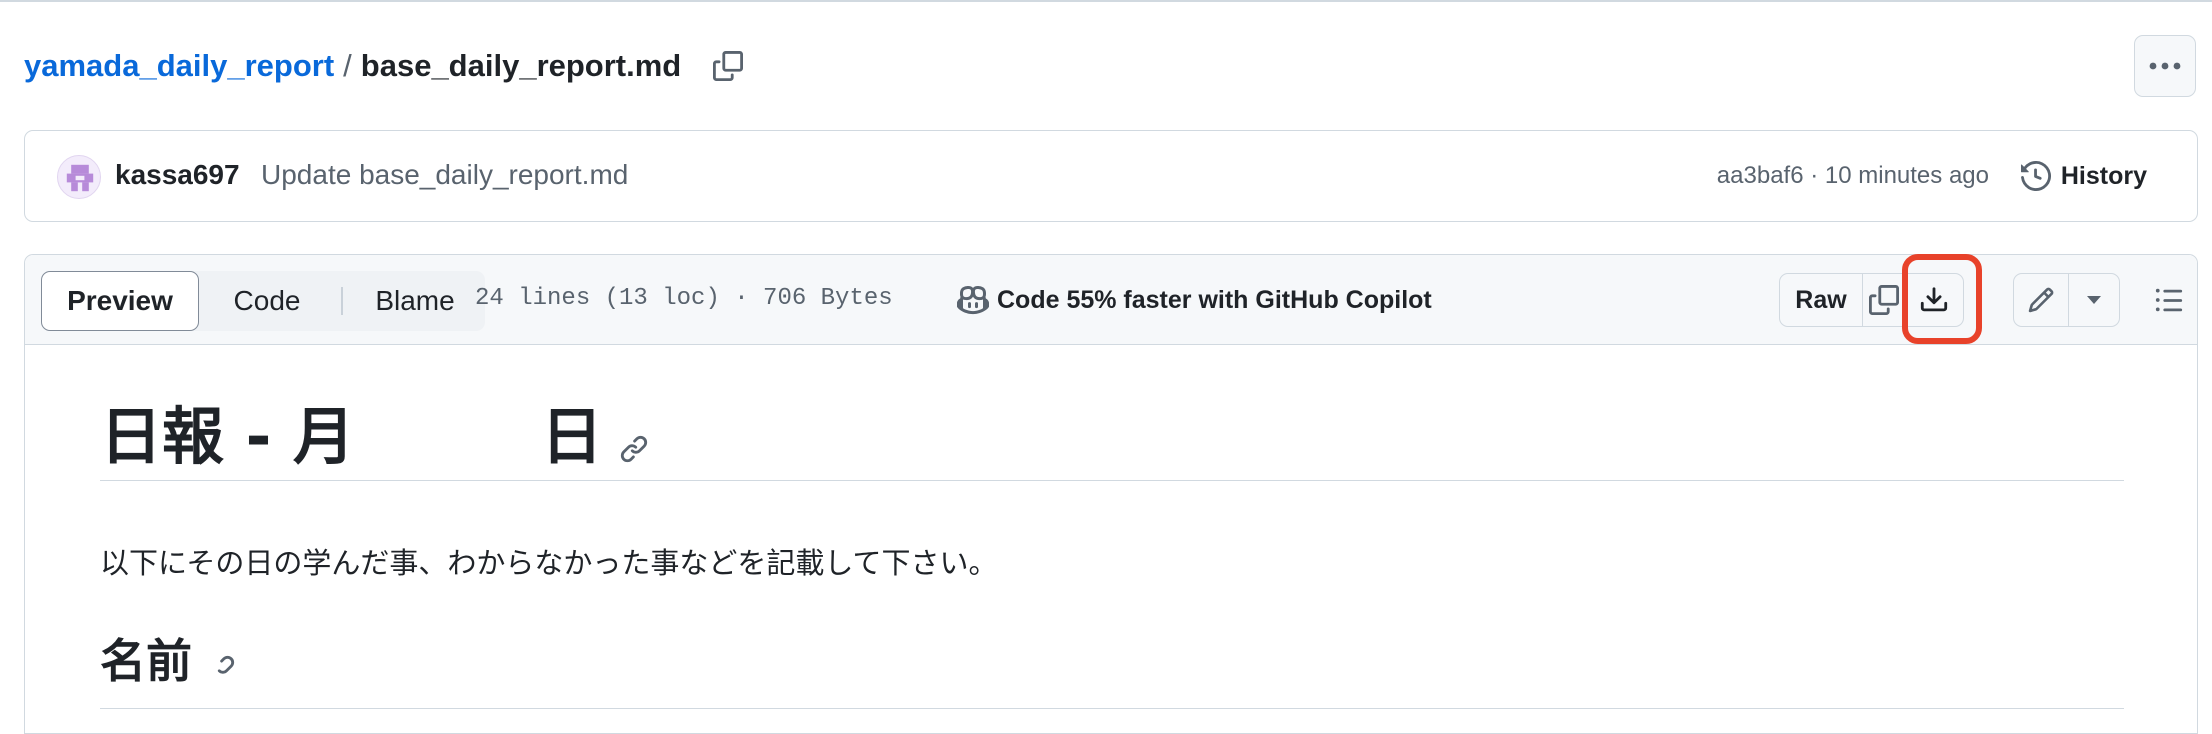 Image resolution: width=2212 pixels, height=734 pixels. I want to click on download-raw-button, so click(1934, 300).